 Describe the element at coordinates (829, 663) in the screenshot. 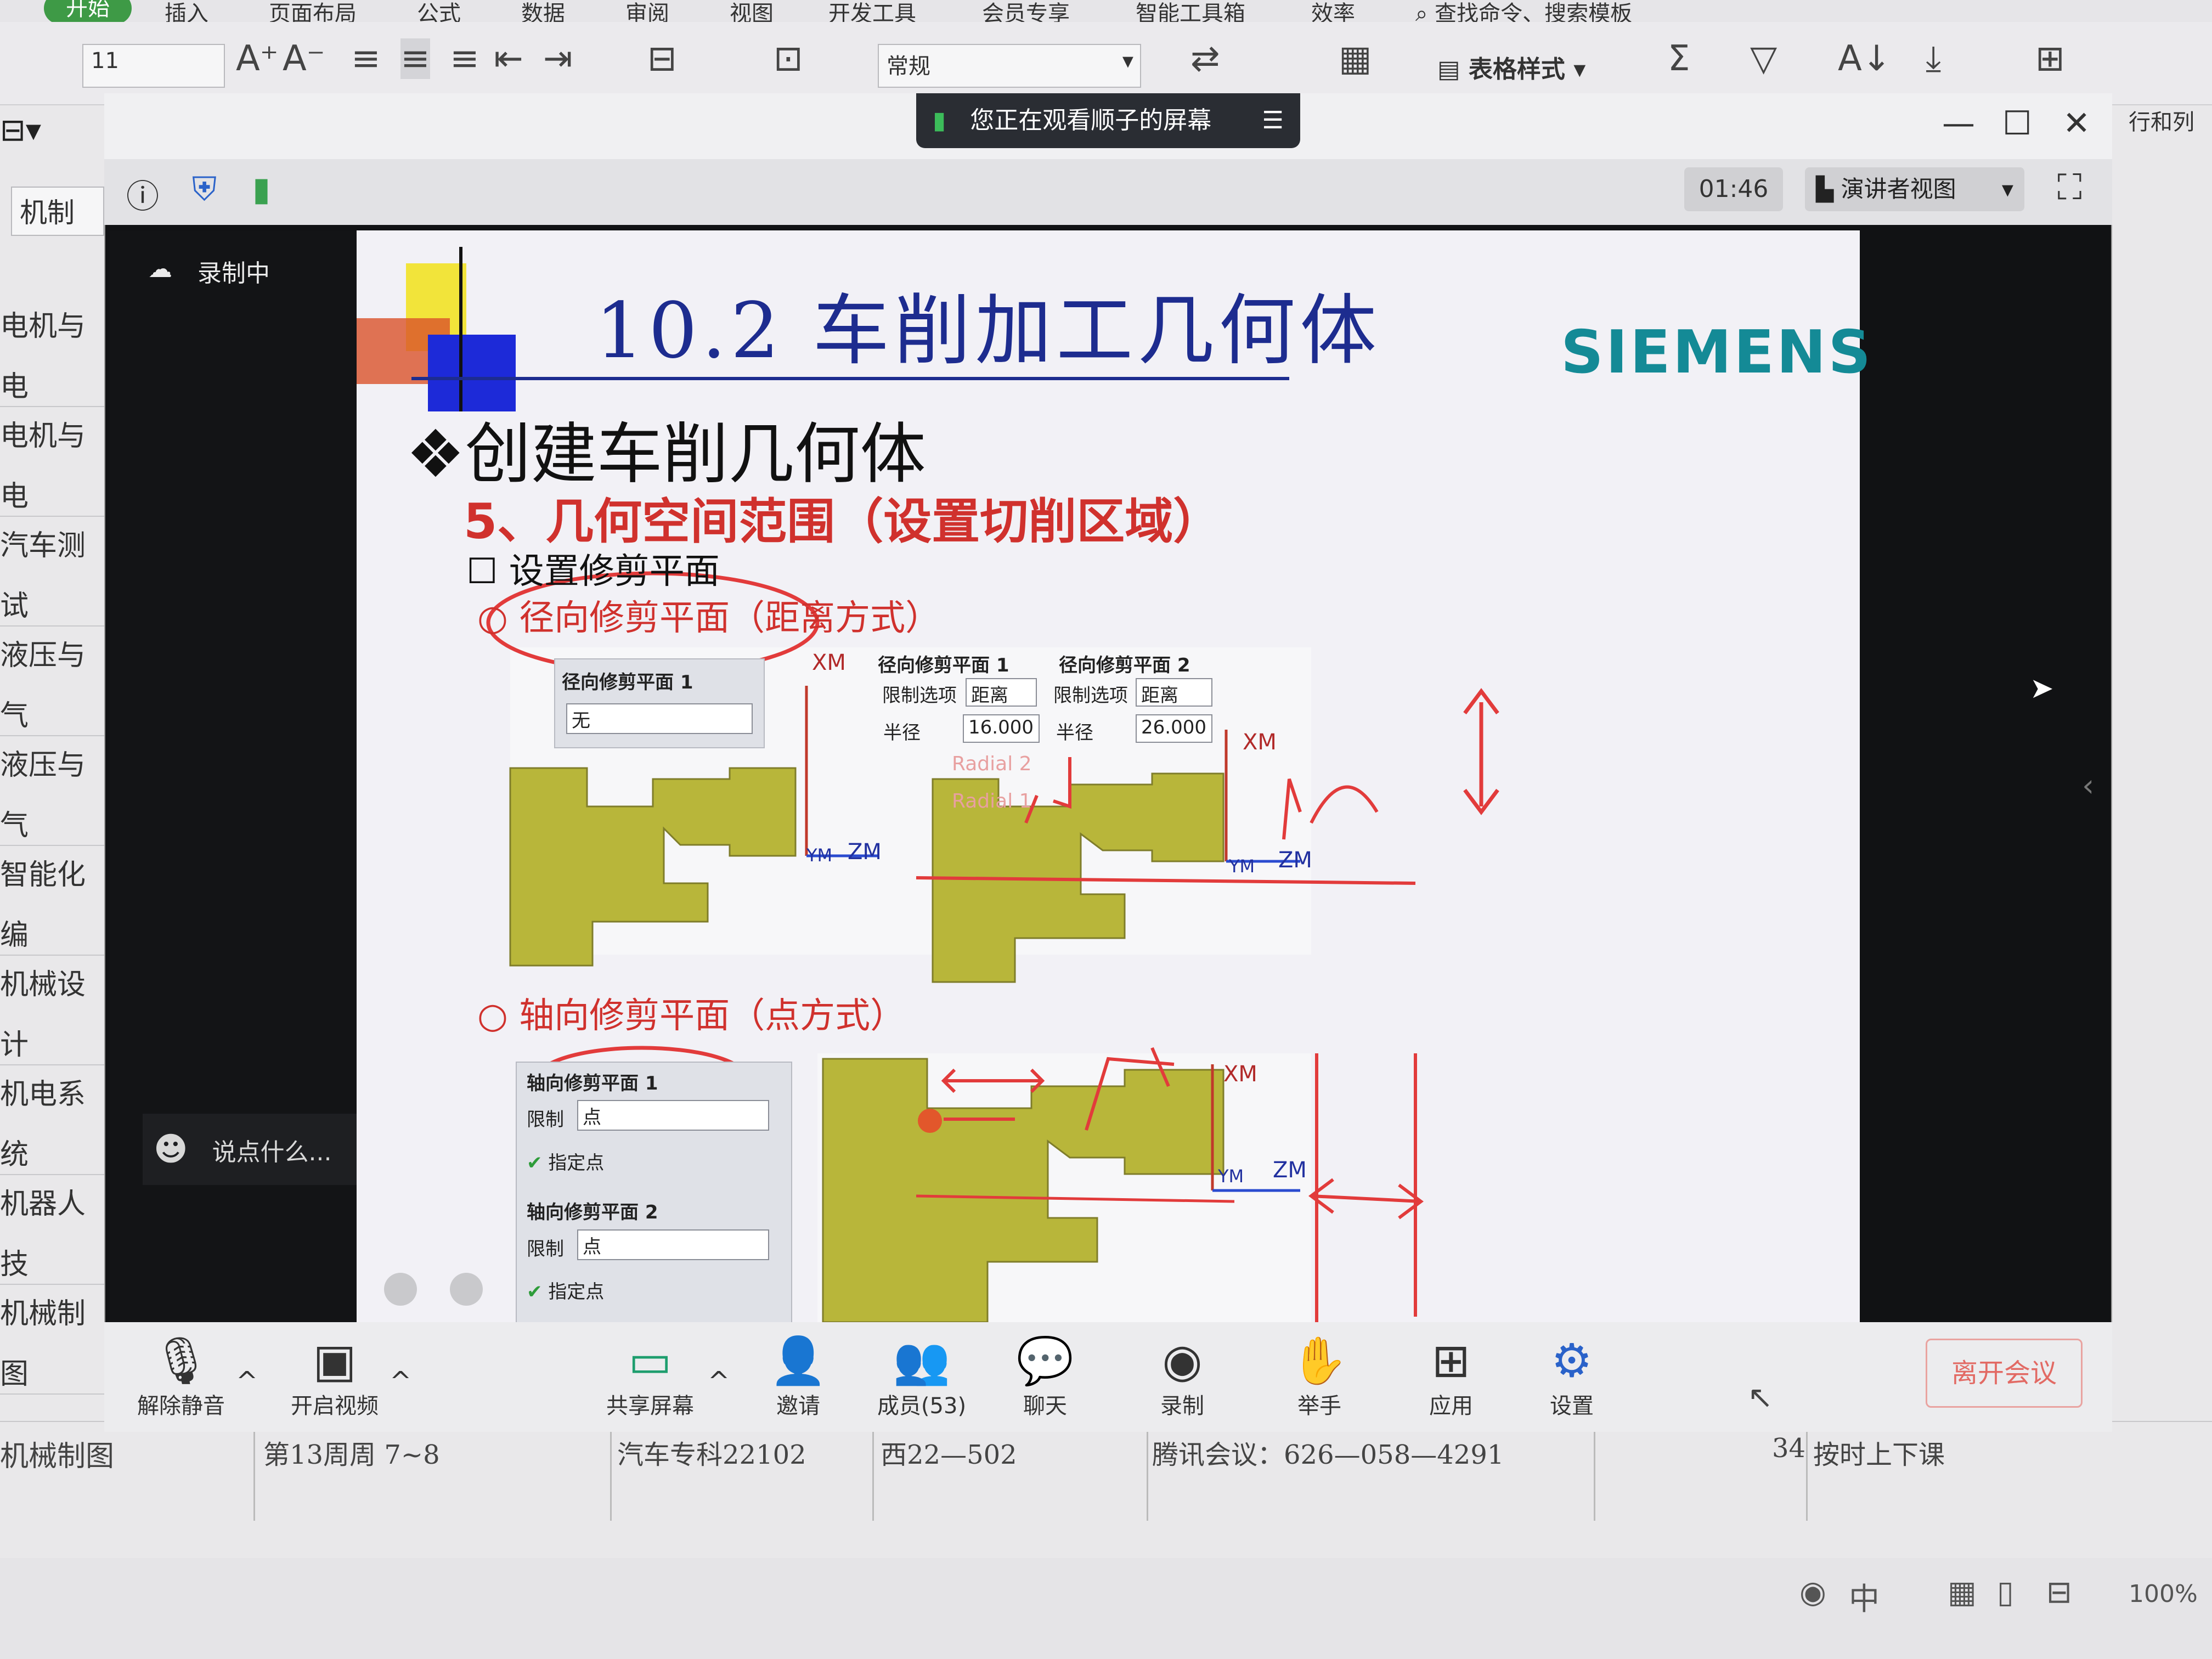

I see `axis-label-xm: XM` at that location.